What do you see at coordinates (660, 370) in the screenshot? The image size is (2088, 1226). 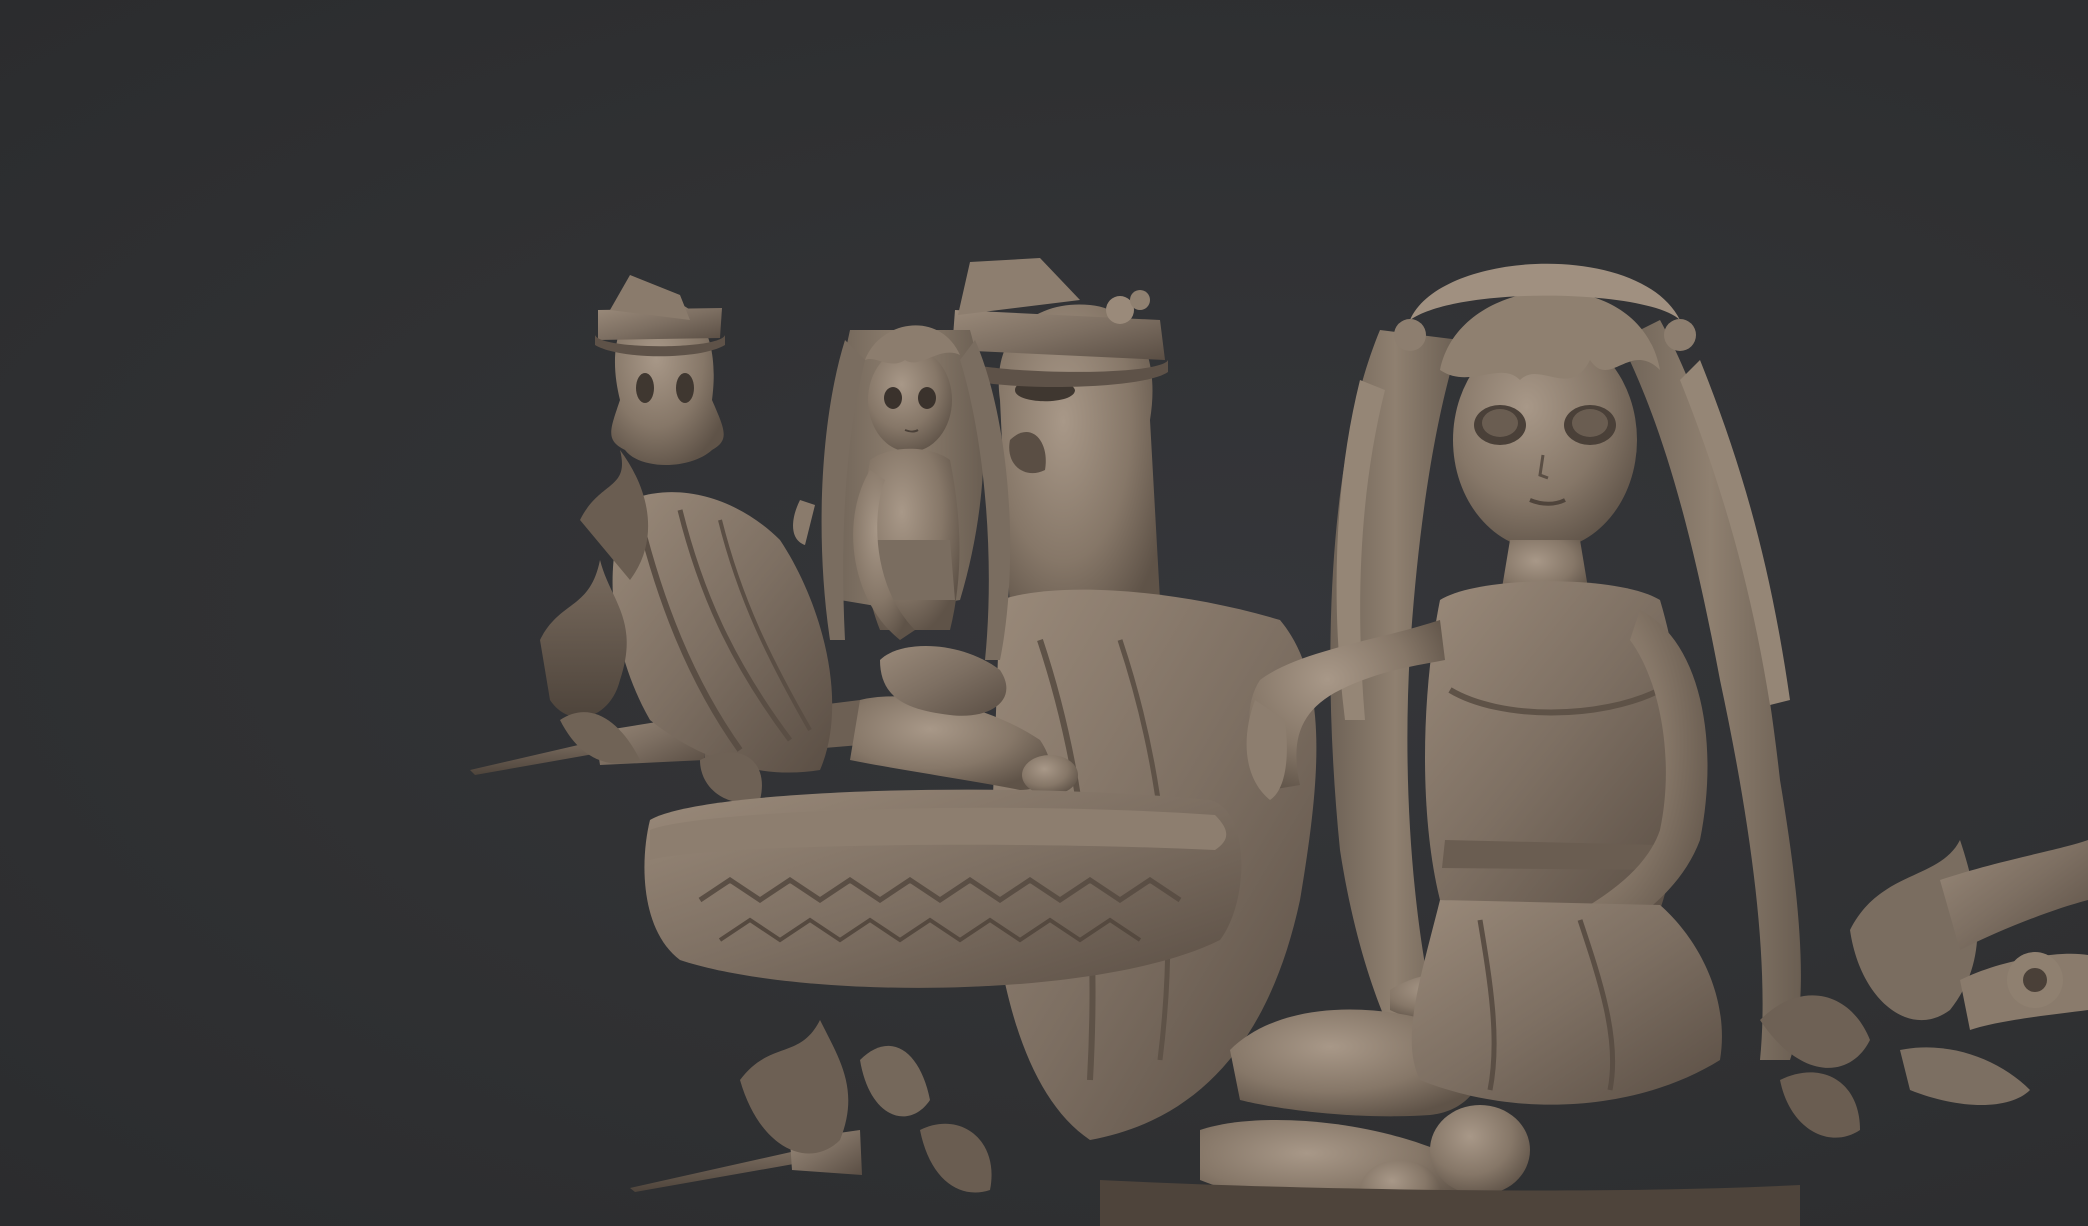 I see `ghost-with-hat-left` at bounding box center [660, 370].